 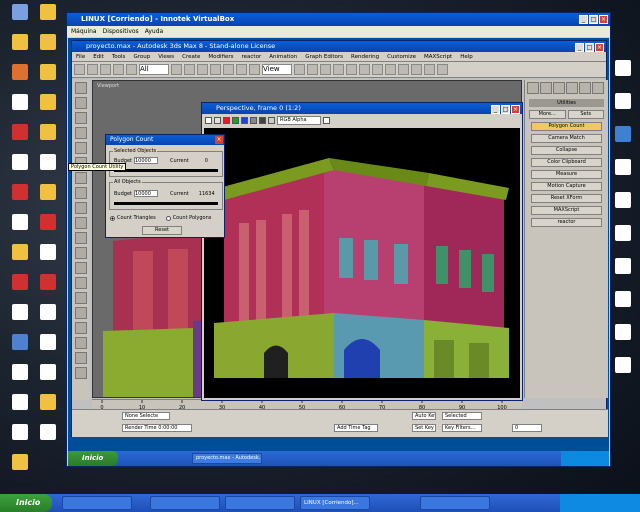 What do you see at coordinates (165, 140) in the screenshot?
I see `polygon-count-title-bar: Polygon Count ×` at bounding box center [165, 140].